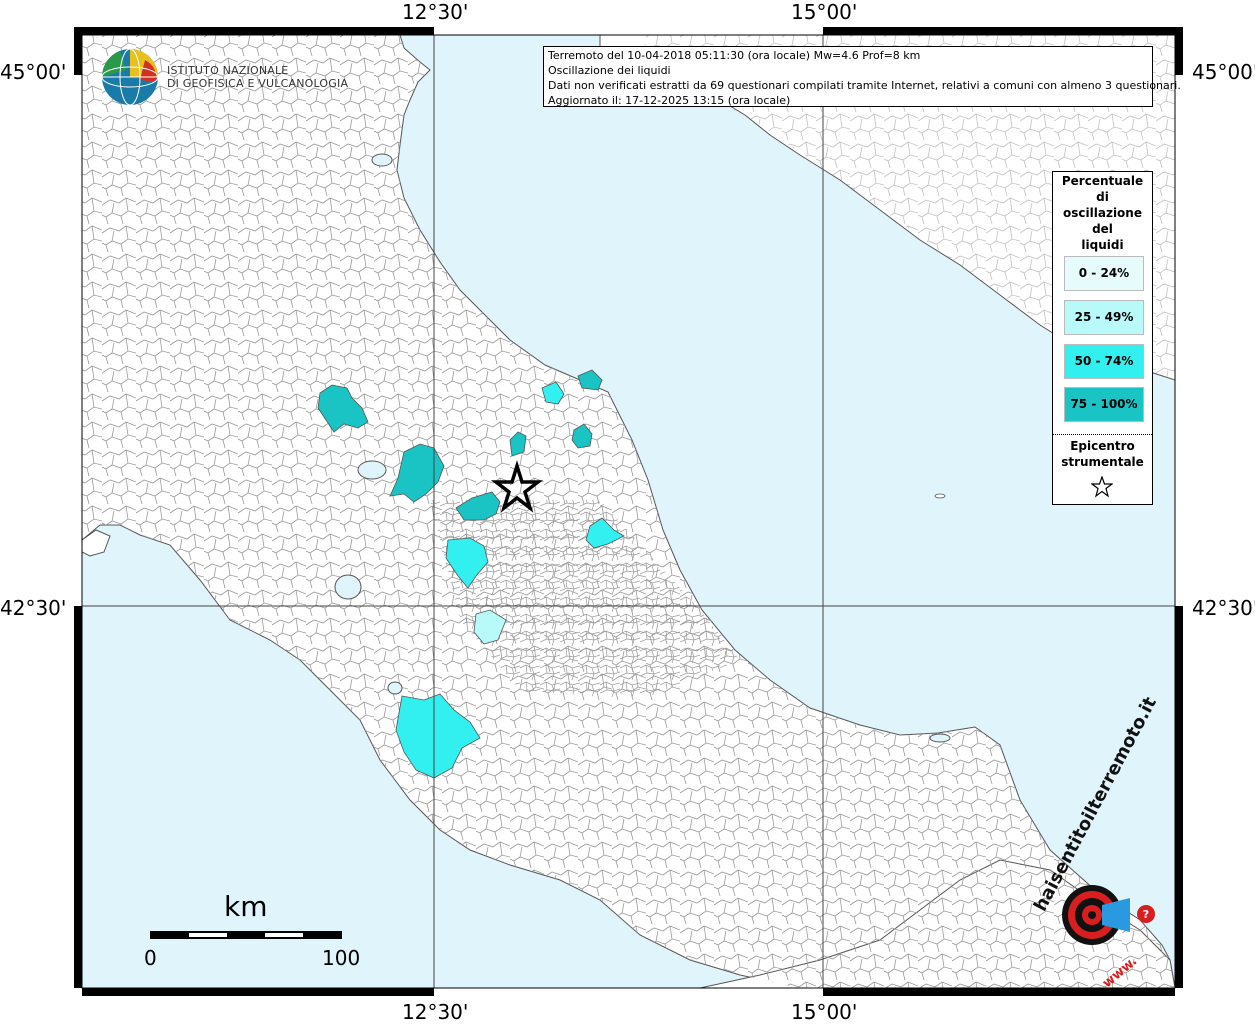 The height and width of the screenshot is (1024, 1255). I want to click on lat-label-left-1: 45°00', so click(33, 72).